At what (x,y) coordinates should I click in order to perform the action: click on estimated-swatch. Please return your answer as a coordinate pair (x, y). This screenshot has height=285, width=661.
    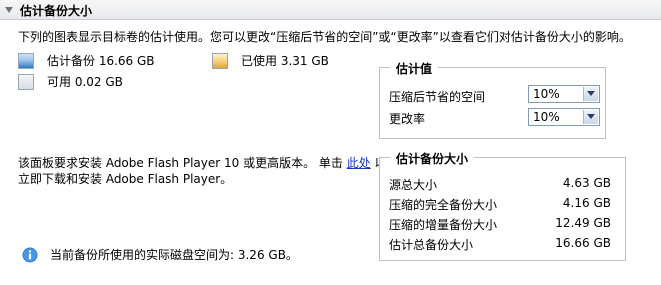
    Looking at the image, I should click on (26, 60).